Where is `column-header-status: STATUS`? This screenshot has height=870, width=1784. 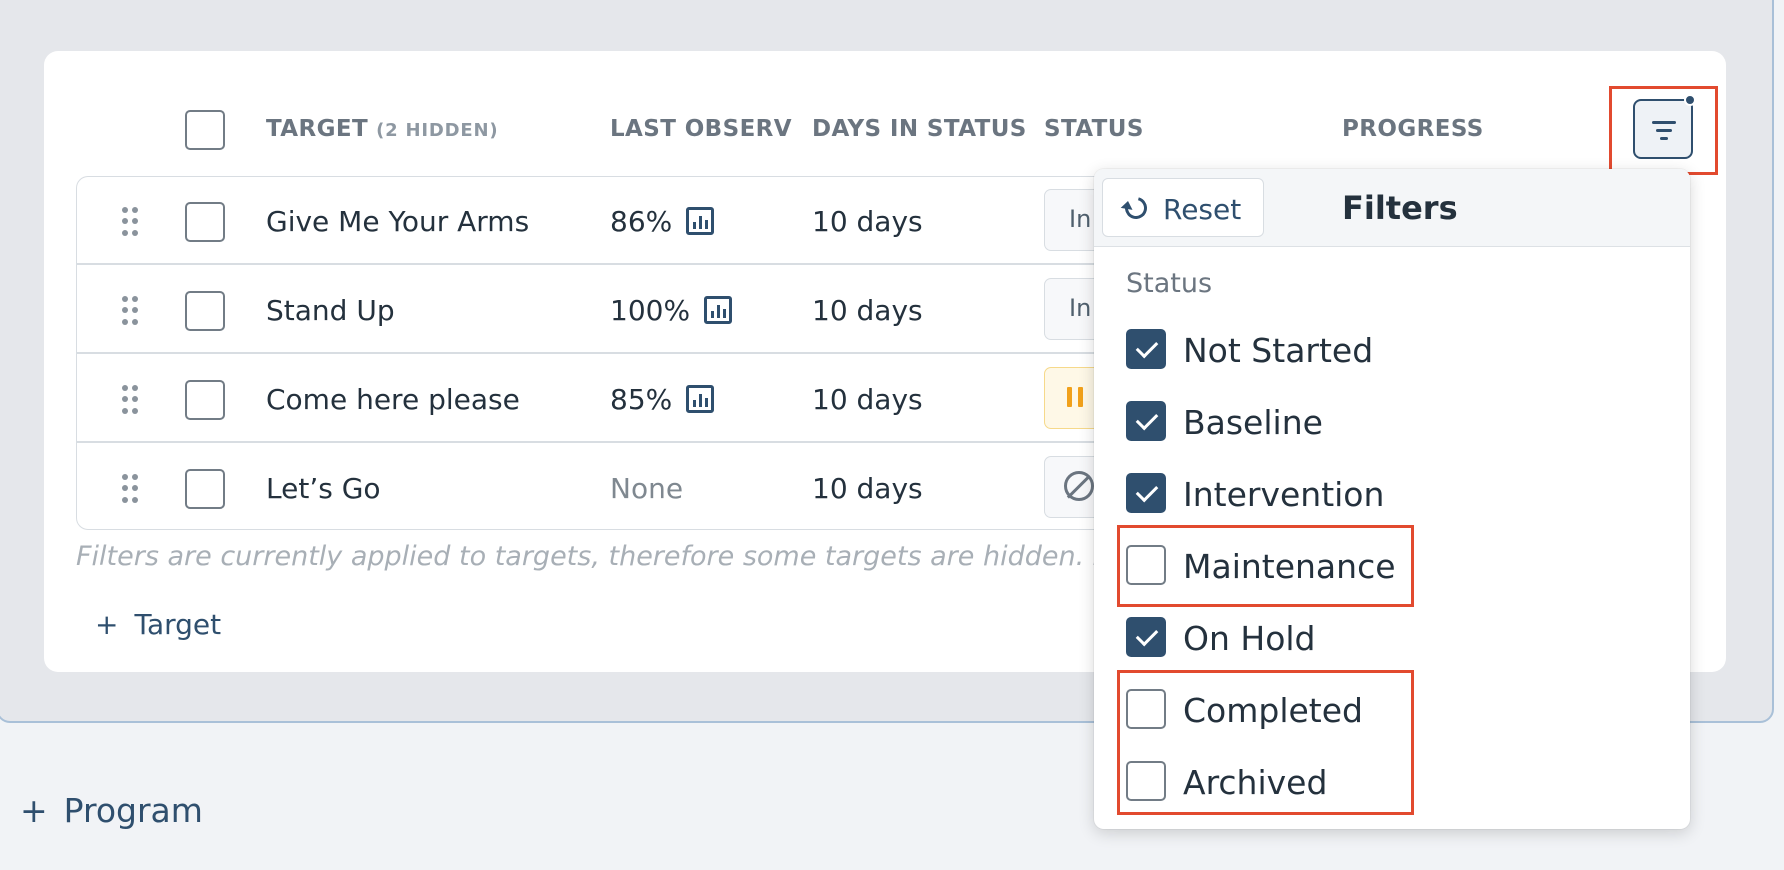 column-header-status: STATUS is located at coordinates (1094, 129).